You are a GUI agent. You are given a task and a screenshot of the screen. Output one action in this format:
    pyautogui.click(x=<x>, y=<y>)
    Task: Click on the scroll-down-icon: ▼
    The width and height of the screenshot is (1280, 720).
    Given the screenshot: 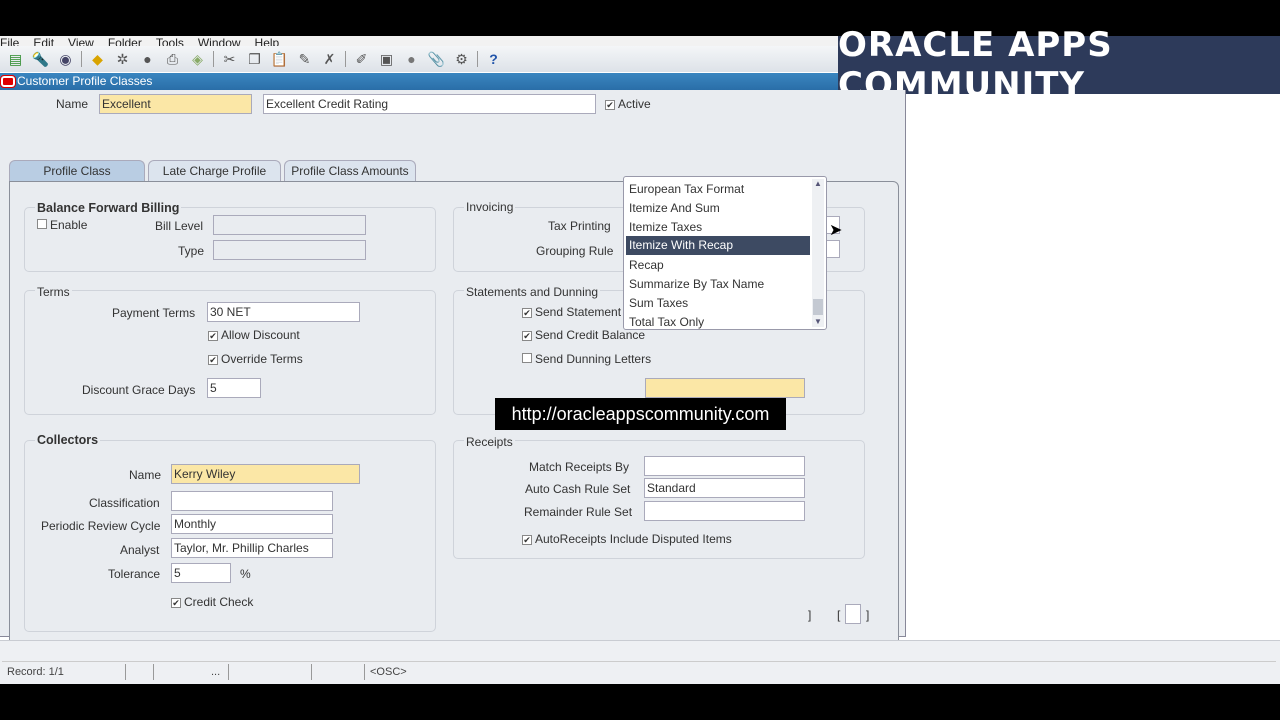 What is the action you would take?
    pyautogui.click(x=818, y=321)
    